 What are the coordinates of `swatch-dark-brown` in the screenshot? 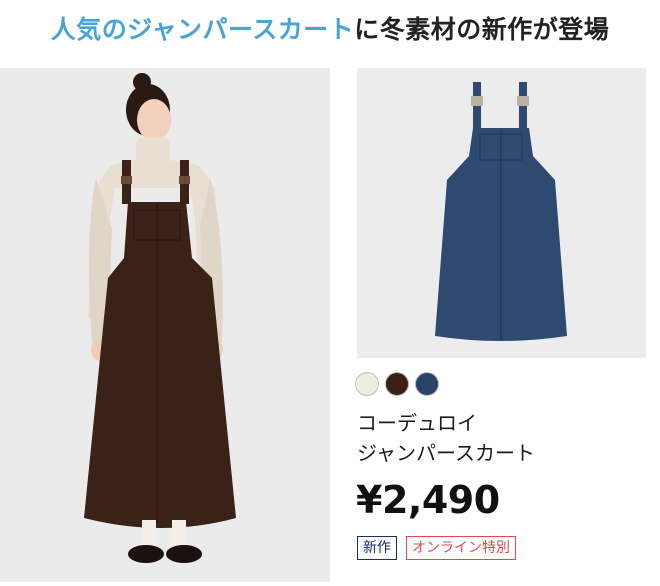 It's located at (397, 384).